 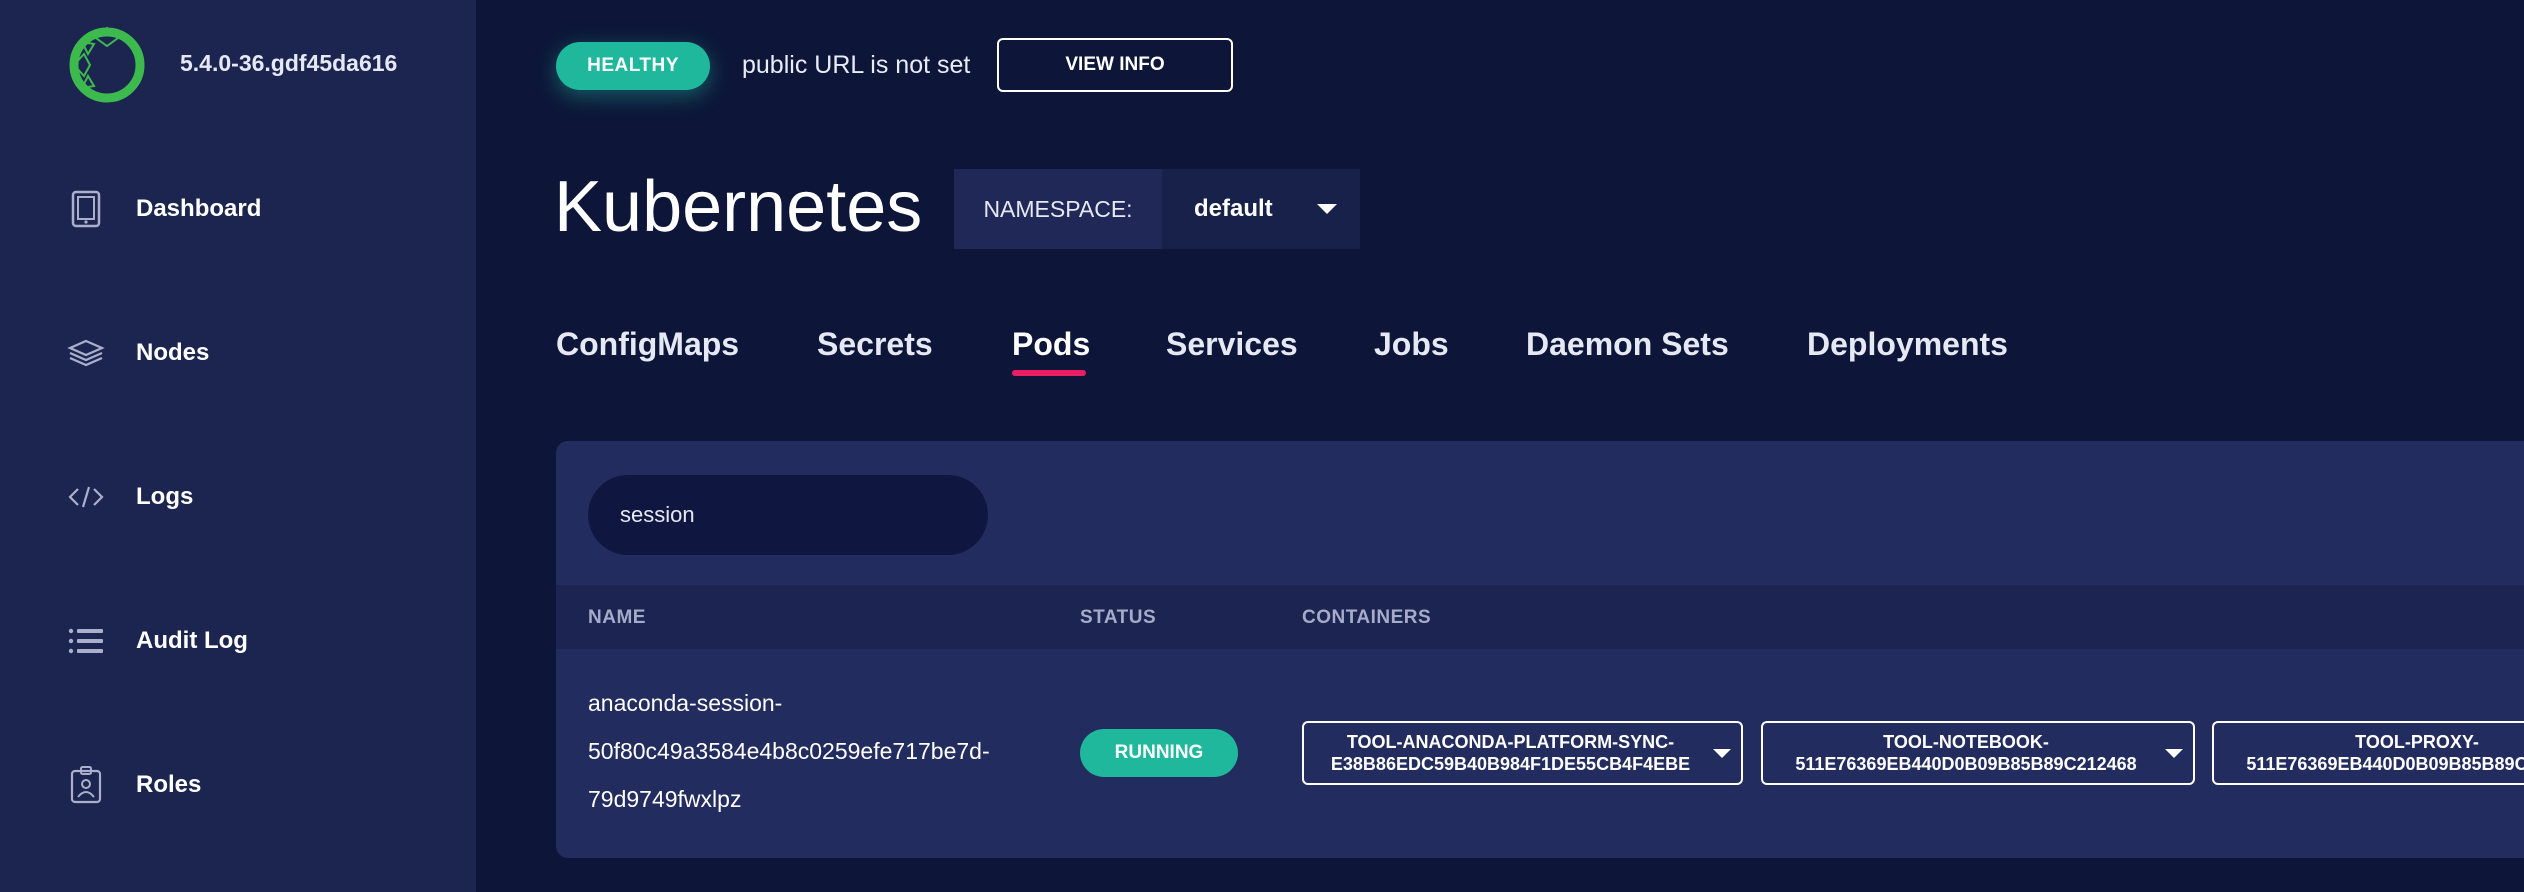 What do you see at coordinates (129, 497) in the screenshot?
I see `sidebar-item-logs: Logs` at bounding box center [129, 497].